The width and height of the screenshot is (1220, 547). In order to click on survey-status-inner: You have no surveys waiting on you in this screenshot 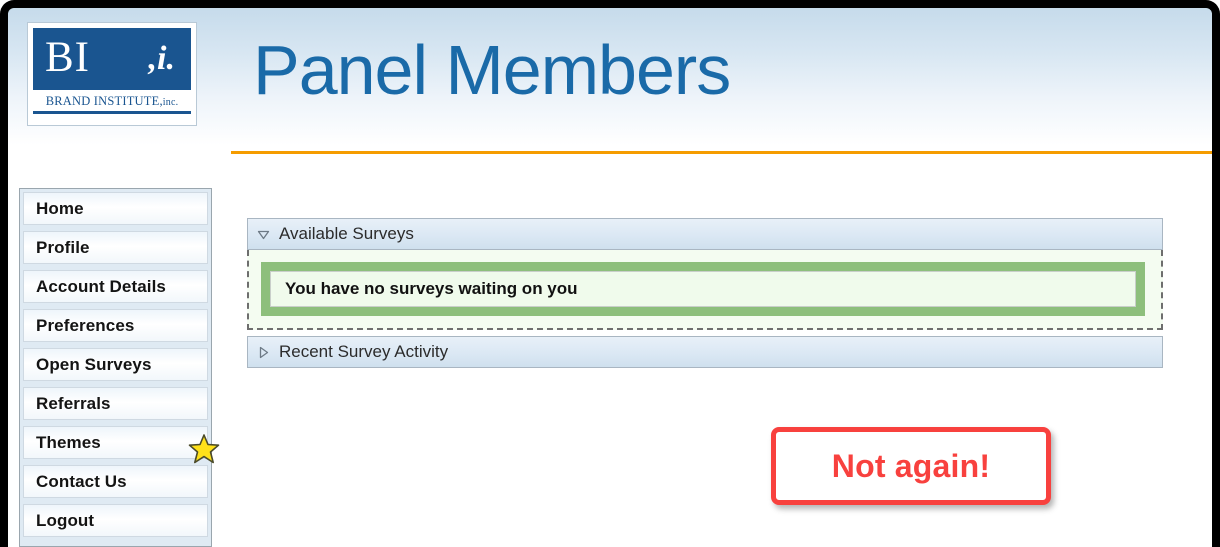, I will do `click(703, 289)`.